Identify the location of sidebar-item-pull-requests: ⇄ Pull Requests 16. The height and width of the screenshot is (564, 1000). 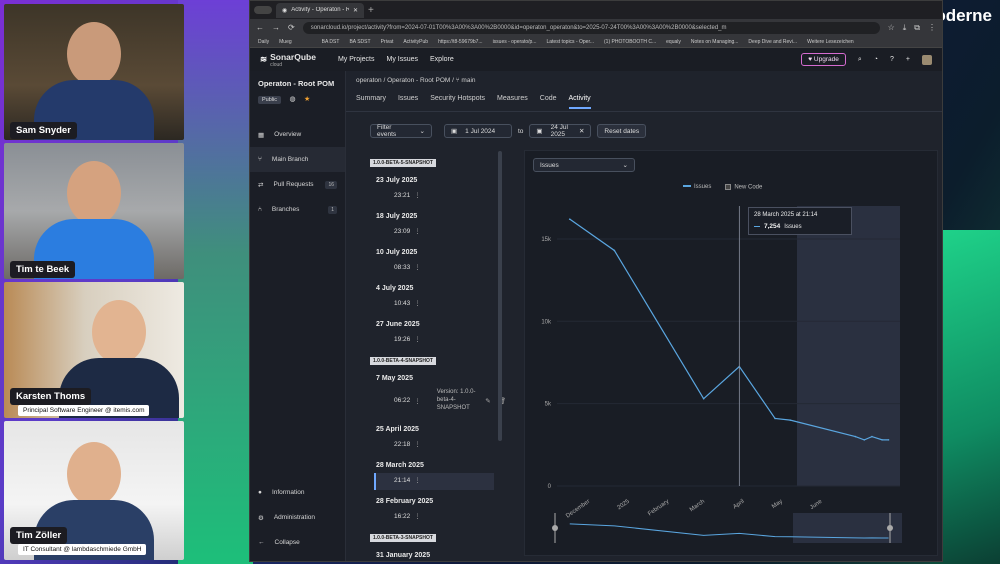
(297, 184).